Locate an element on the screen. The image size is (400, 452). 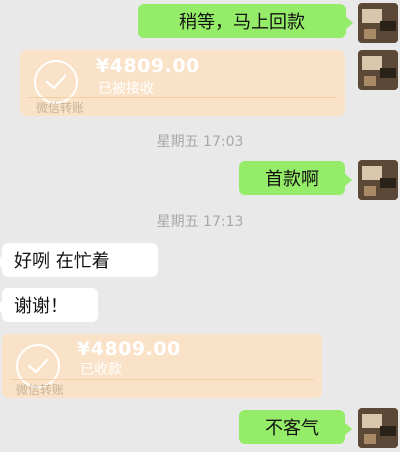
timestamp: 星期五 17:13 is located at coordinates (200, 222).